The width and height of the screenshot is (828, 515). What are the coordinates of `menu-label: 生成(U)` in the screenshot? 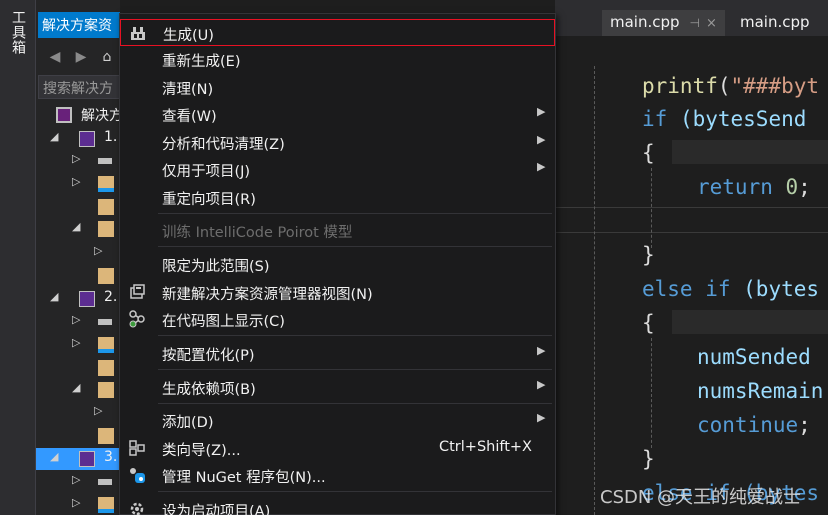 It's located at (188, 36).